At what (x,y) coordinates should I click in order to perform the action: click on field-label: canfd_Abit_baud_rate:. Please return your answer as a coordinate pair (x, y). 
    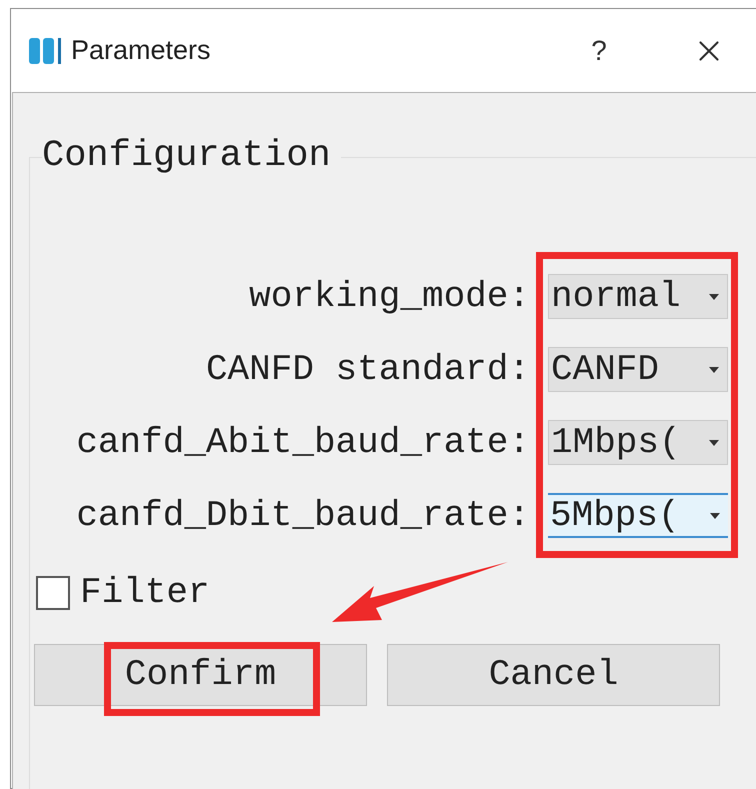
    Looking at the image, I should click on (303, 443).